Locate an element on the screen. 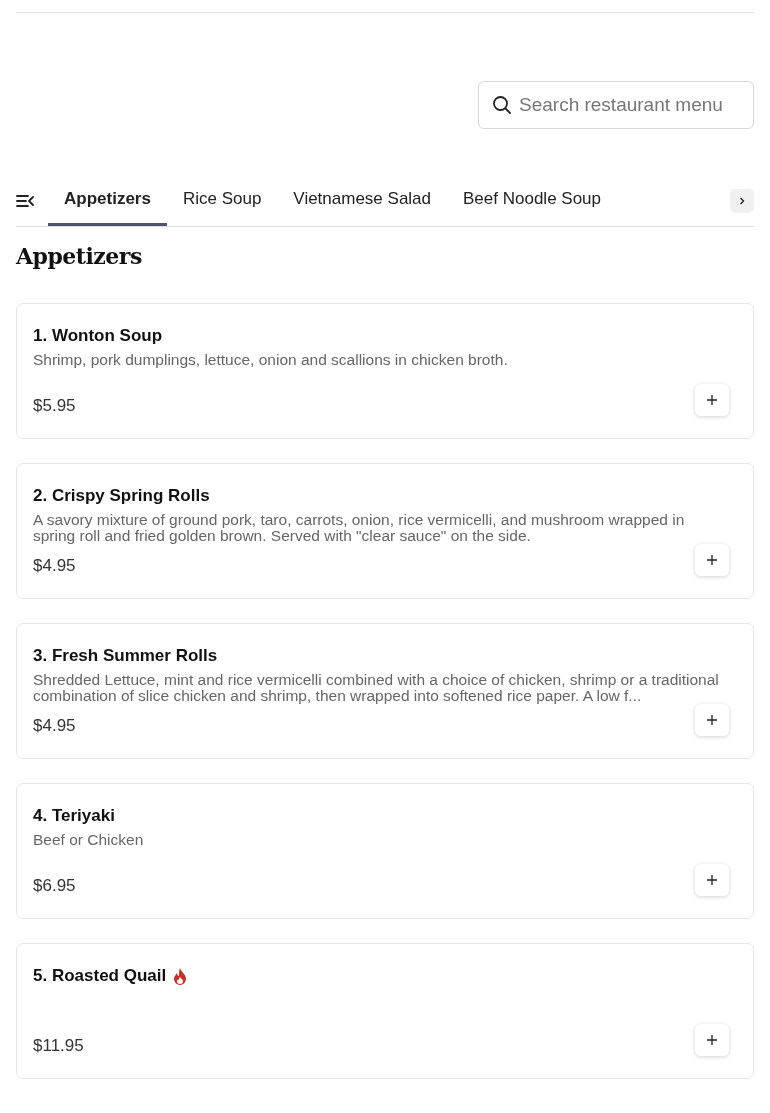 This screenshot has height=1113, width=770. item-price: $11.95 is located at coordinates (58, 1046).